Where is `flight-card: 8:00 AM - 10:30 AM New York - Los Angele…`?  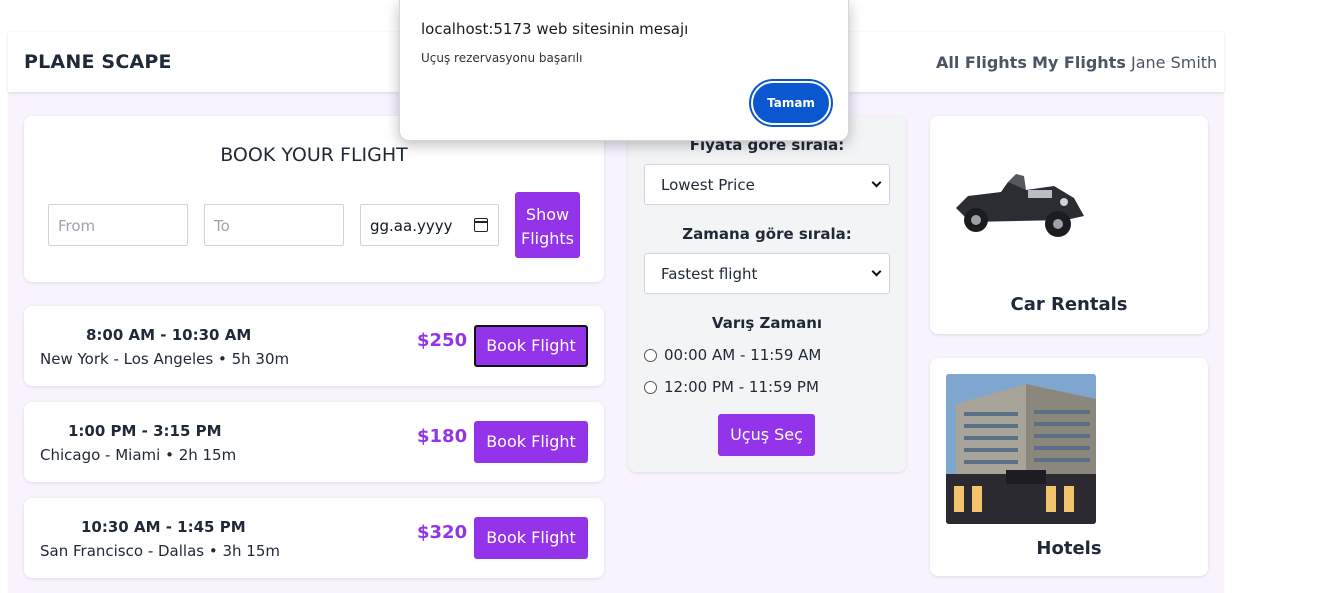 flight-card: 8:00 AM - 10:30 AM New York - Los Angele… is located at coordinates (314, 346).